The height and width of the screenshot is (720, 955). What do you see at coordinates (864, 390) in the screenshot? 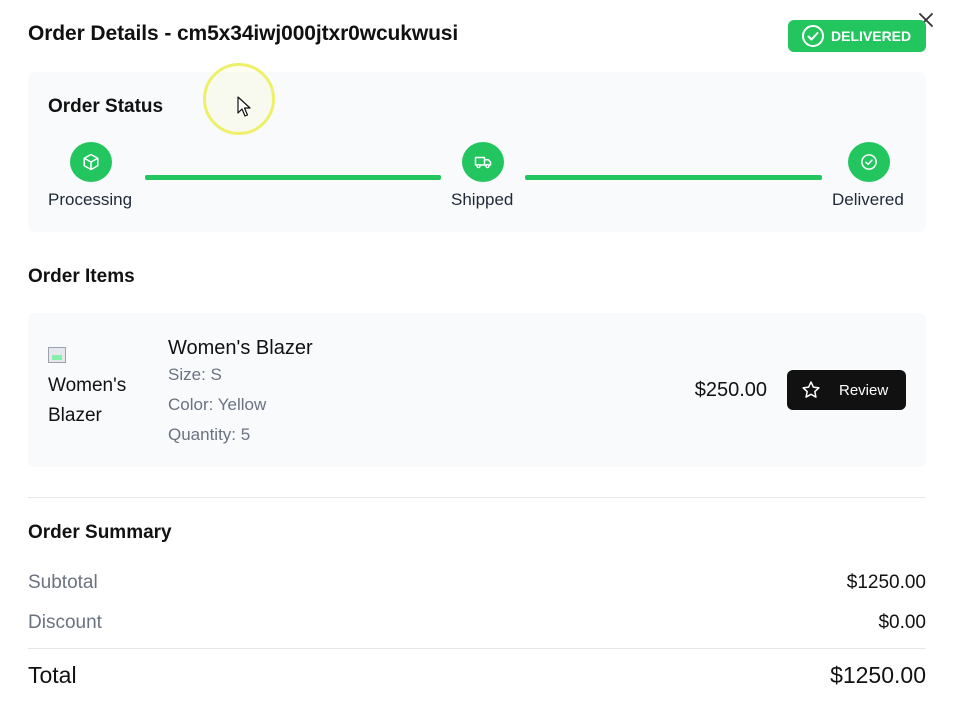
I see `review-button-label: Review` at bounding box center [864, 390].